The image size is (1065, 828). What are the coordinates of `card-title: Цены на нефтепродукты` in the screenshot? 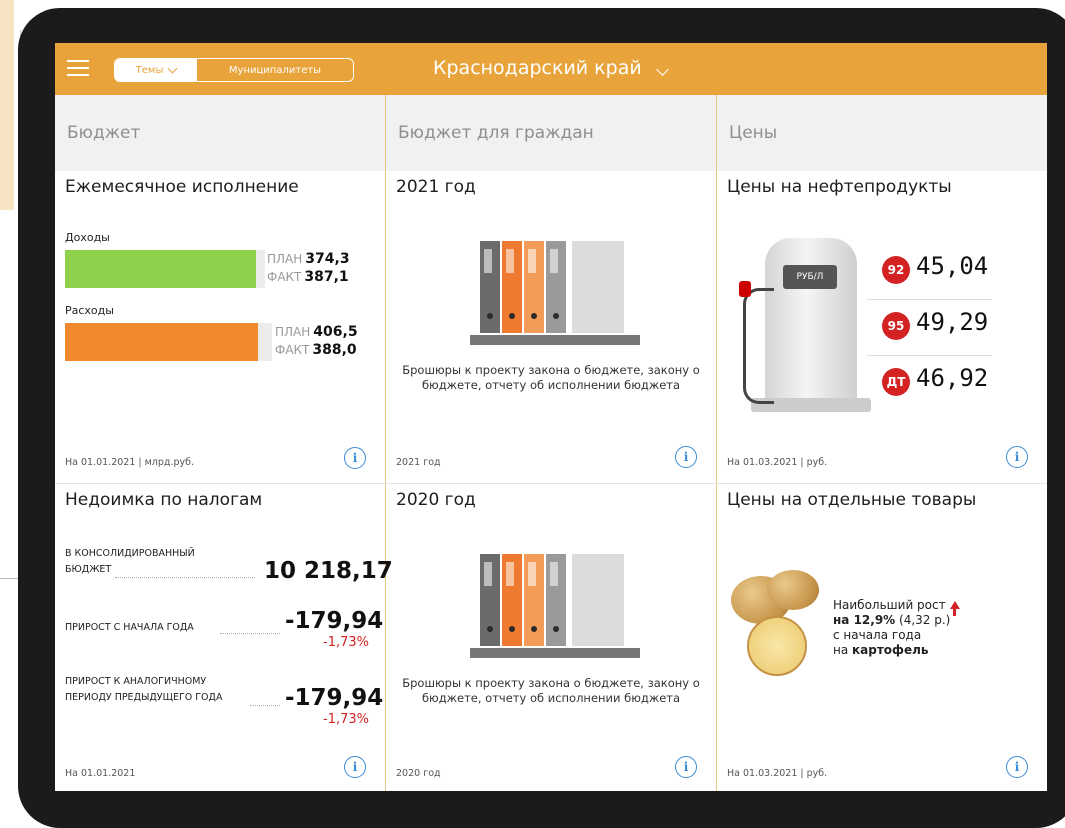 It's located at (839, 187).